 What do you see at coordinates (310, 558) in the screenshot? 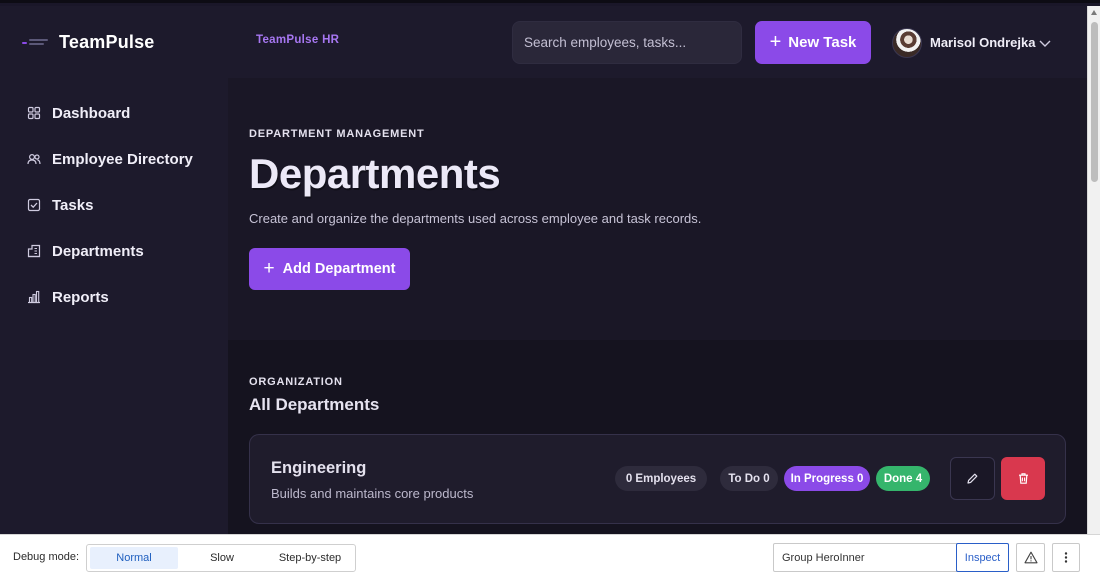
I see `debug-mode-step-by-step: Step-by-step` at bounding box center [310, 558].